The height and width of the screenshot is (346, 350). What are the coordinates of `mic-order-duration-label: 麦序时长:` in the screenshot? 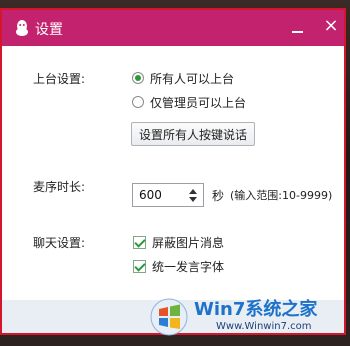 It's located at (59, 187).